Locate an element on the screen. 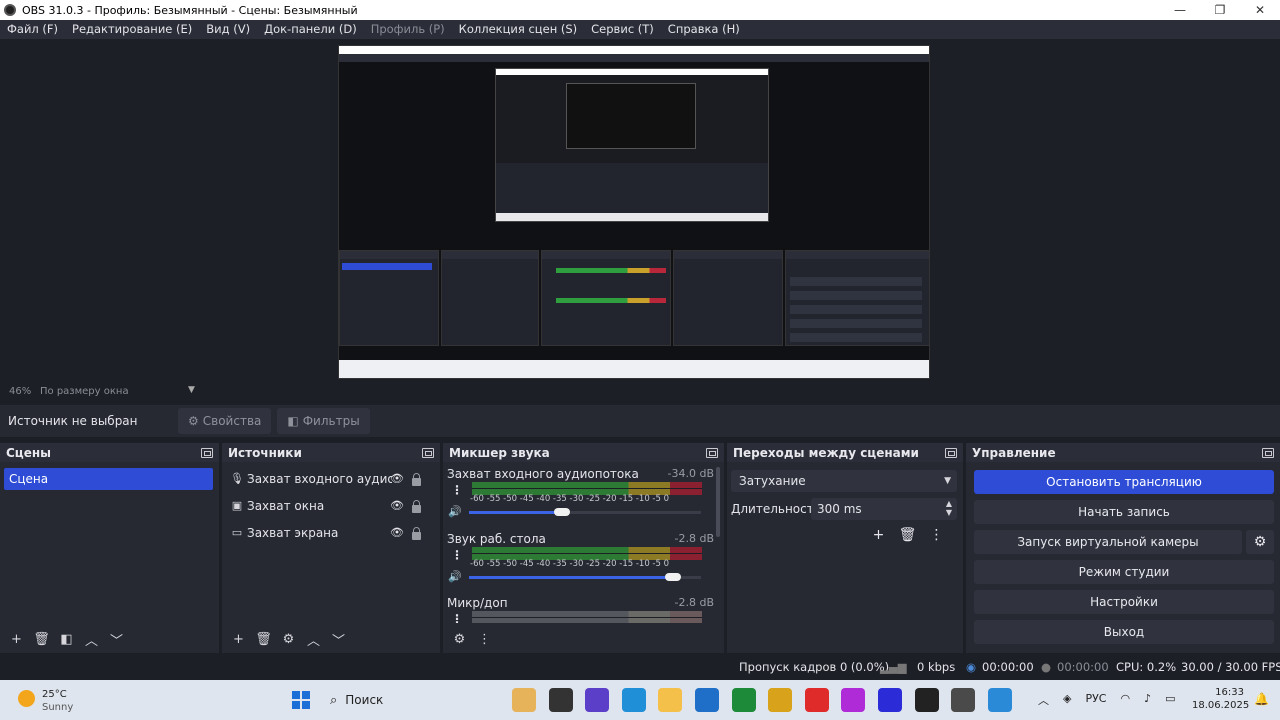 Image resolution: width=1280 pixels, height=720 pixels. source-settings-button: ⚙ is located at coordinates (288, 639).